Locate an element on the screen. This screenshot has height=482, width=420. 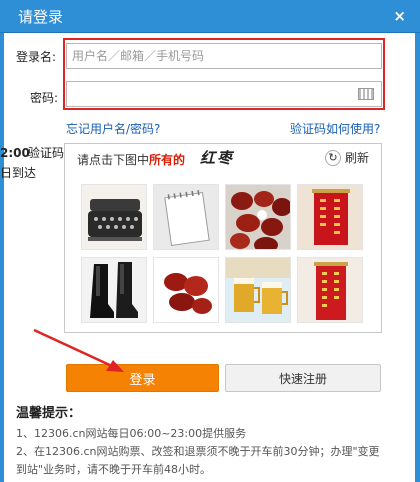
dialog-title: 请登录 is located at coordinates (41, 17).